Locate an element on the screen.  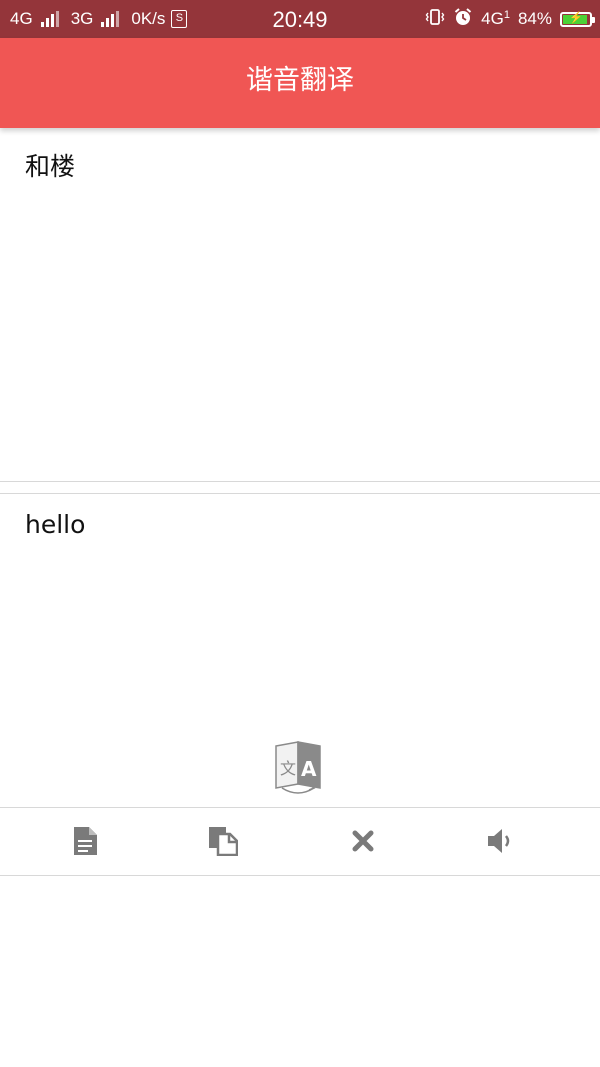
document-icon is located at coordinates (85, 841).